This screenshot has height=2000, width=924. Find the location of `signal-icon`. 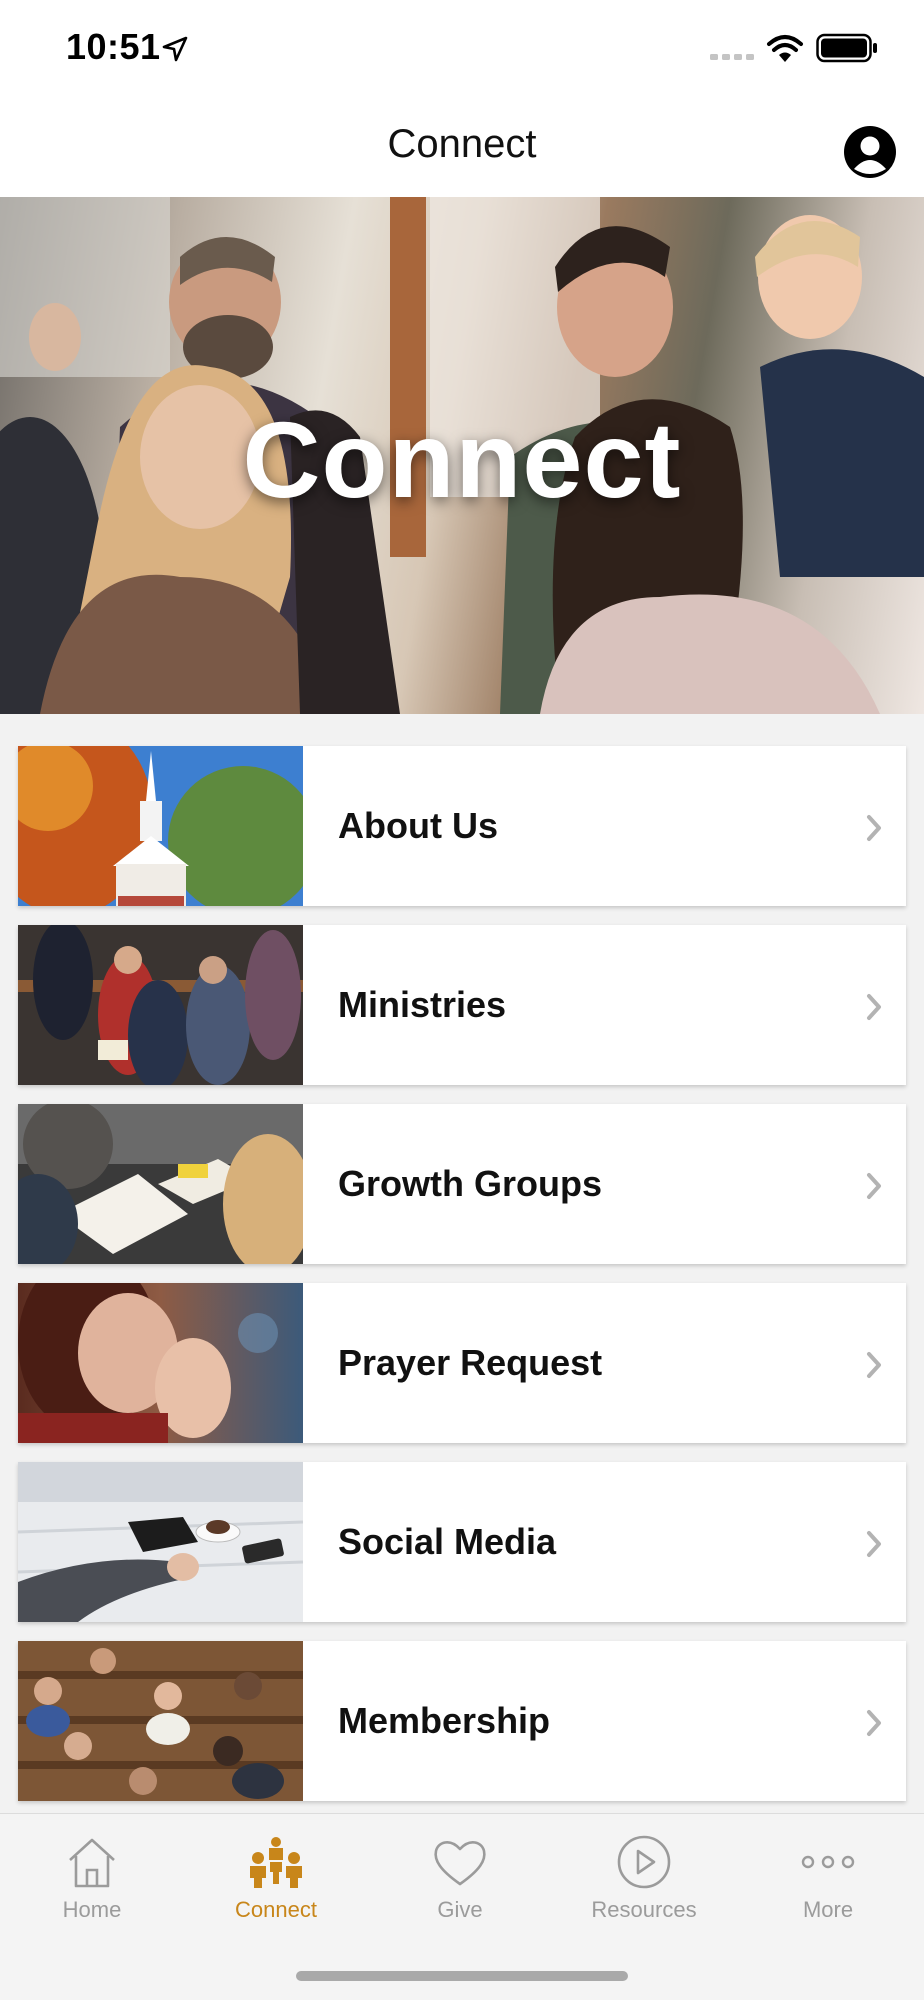

signal-icon is located at coordinates (732, 57).